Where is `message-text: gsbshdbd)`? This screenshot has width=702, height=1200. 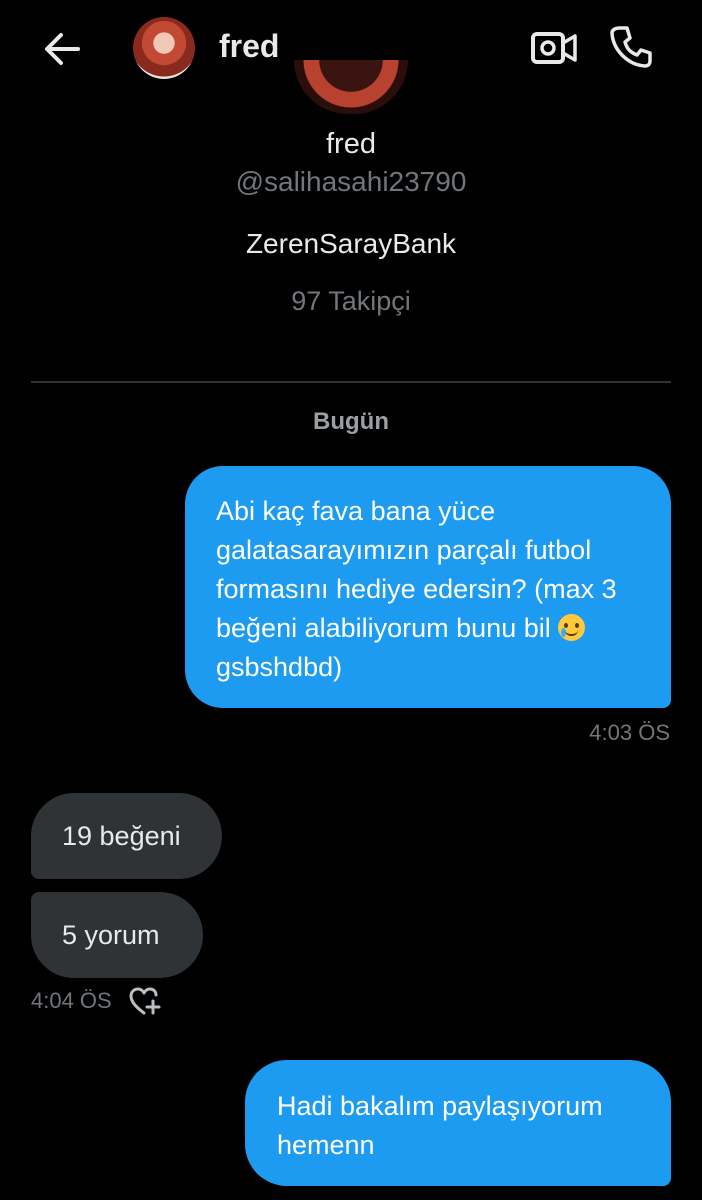 message-text: gsbshdbd) is located at coordinates (279, 667).